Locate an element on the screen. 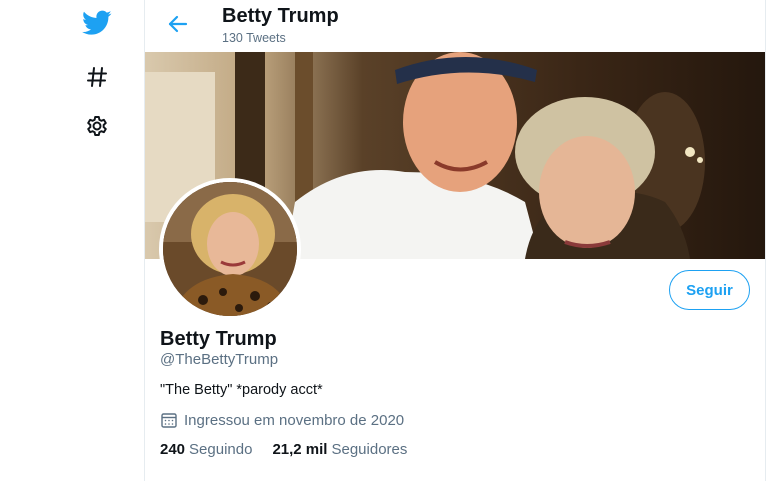 The image size is (768, 481). profile-stats: 240 Seguindo 21,2 mil Seguidores is located at coordinates (293, 449).